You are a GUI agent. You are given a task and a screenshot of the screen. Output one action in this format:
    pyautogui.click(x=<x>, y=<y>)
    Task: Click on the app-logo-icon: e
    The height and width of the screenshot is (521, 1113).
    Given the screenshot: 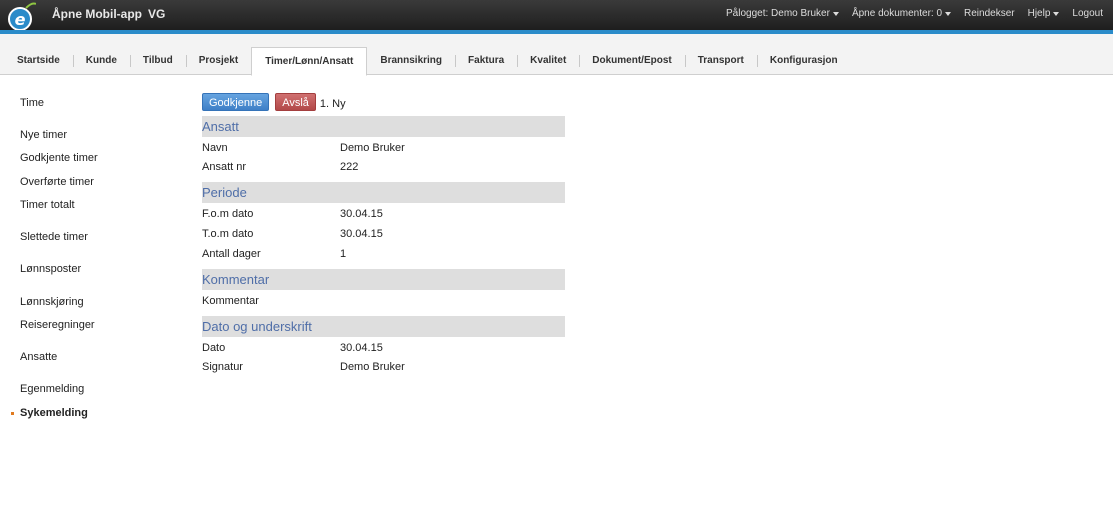 What is the action you would take?
    pyautogui.click(x=21, y=17)
    